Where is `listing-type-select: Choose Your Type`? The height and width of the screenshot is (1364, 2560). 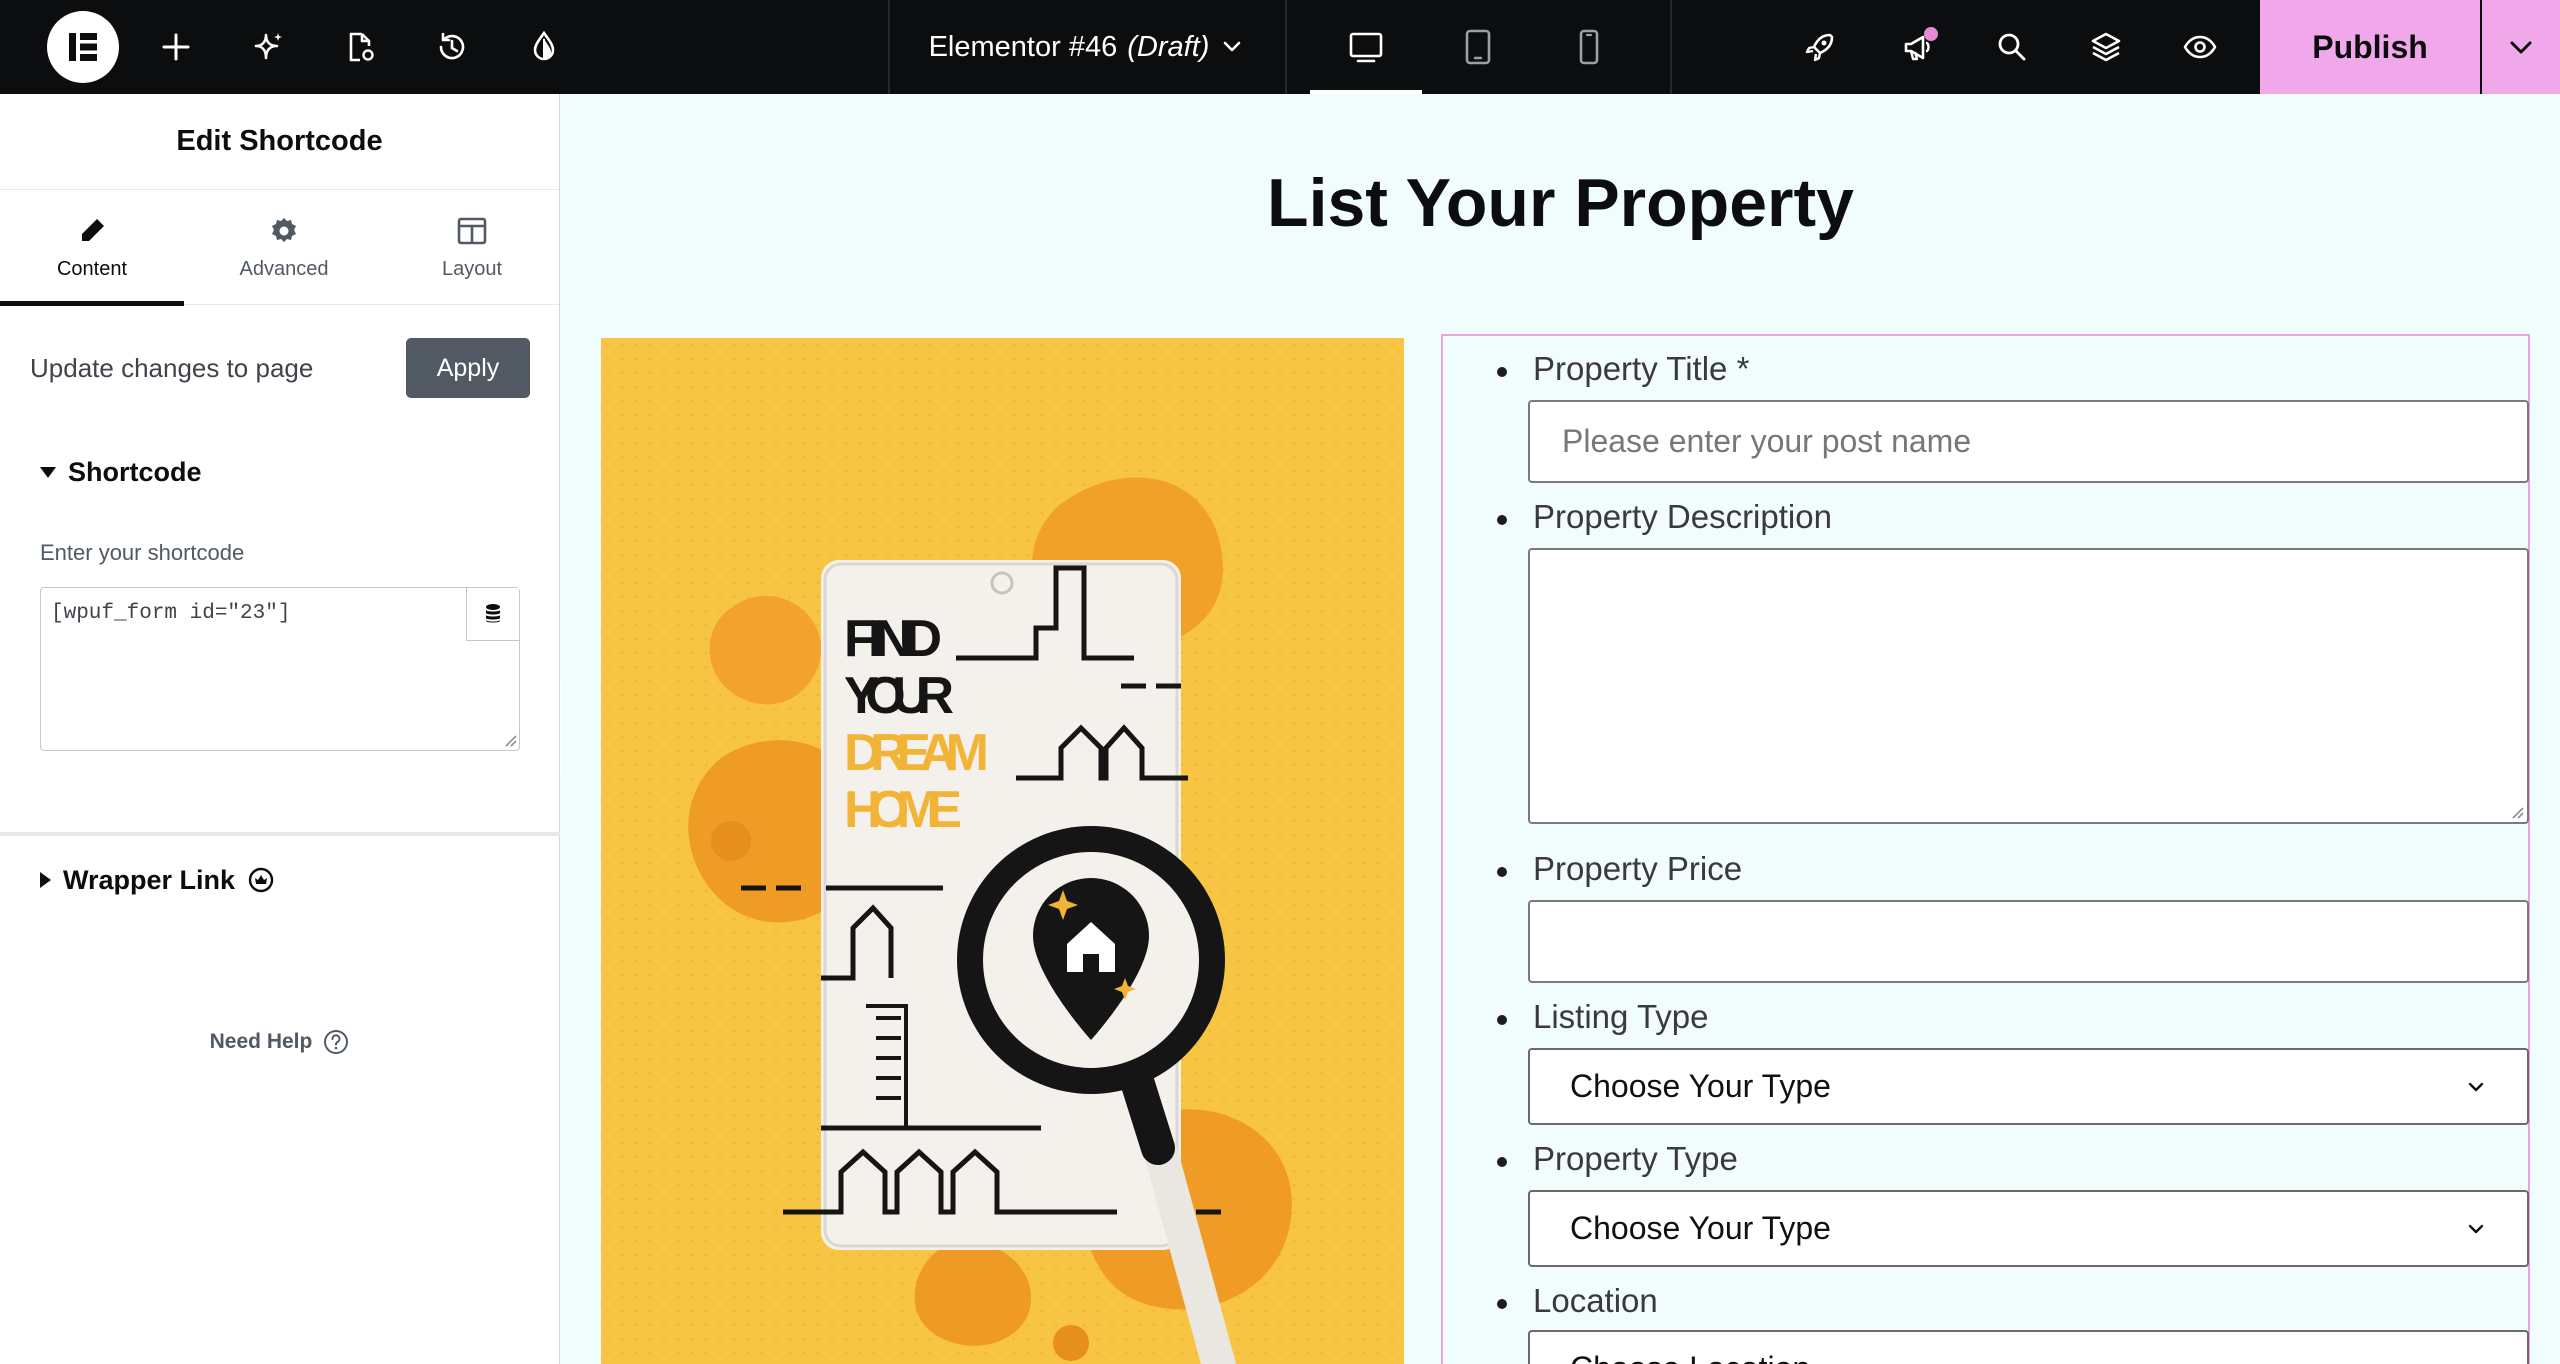 listing-type-select: Choose Your Type is located at coordinates (2028, 1086).